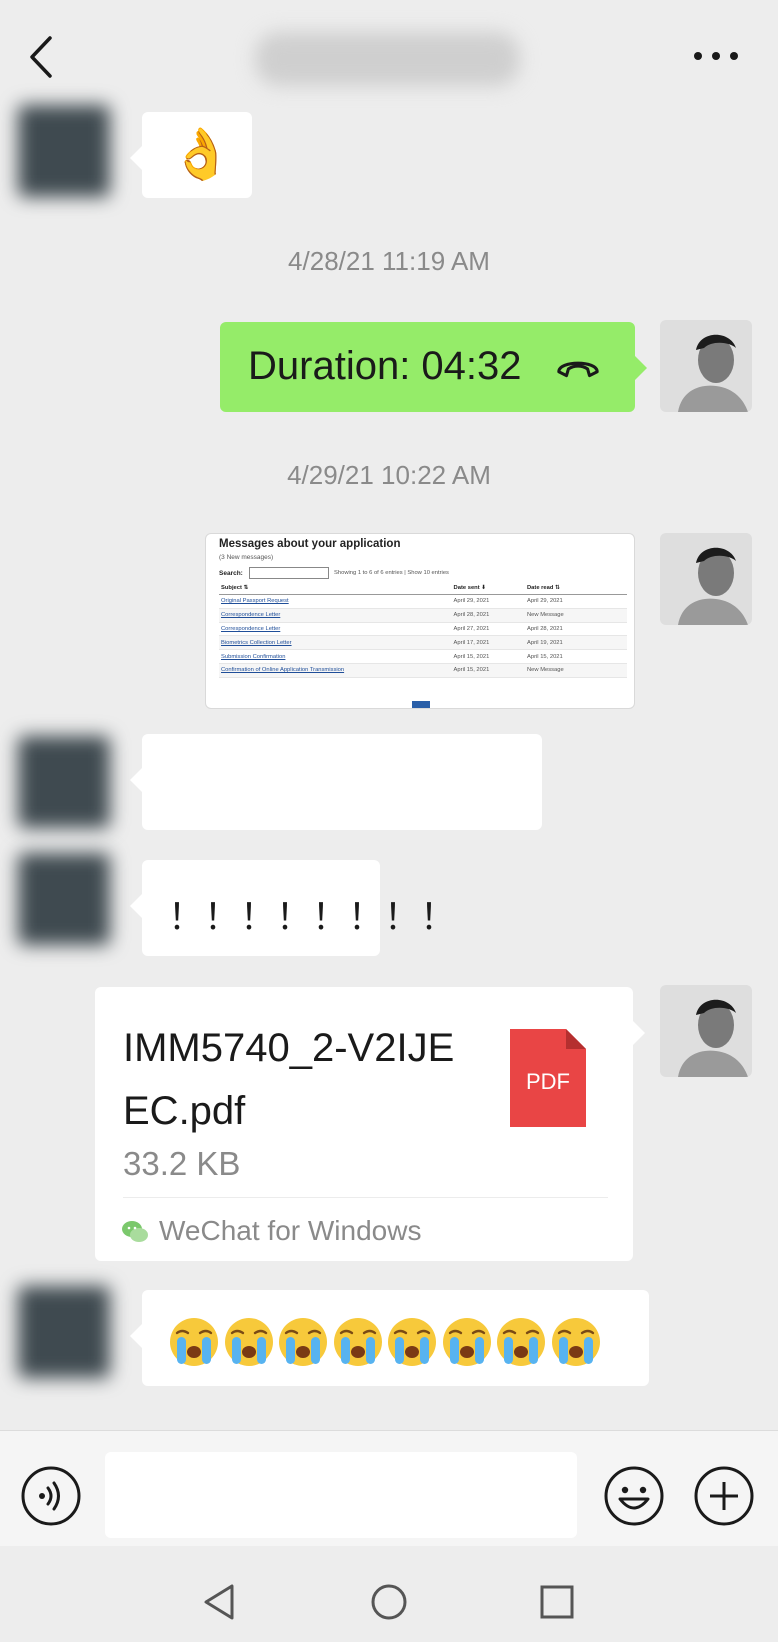 The width and height of the screenshot is (778, 1642). What do you see at coordinates (220, 1602) in the screenshot?
I see `triangle-back-icon` at bounding box center [220, 1602].